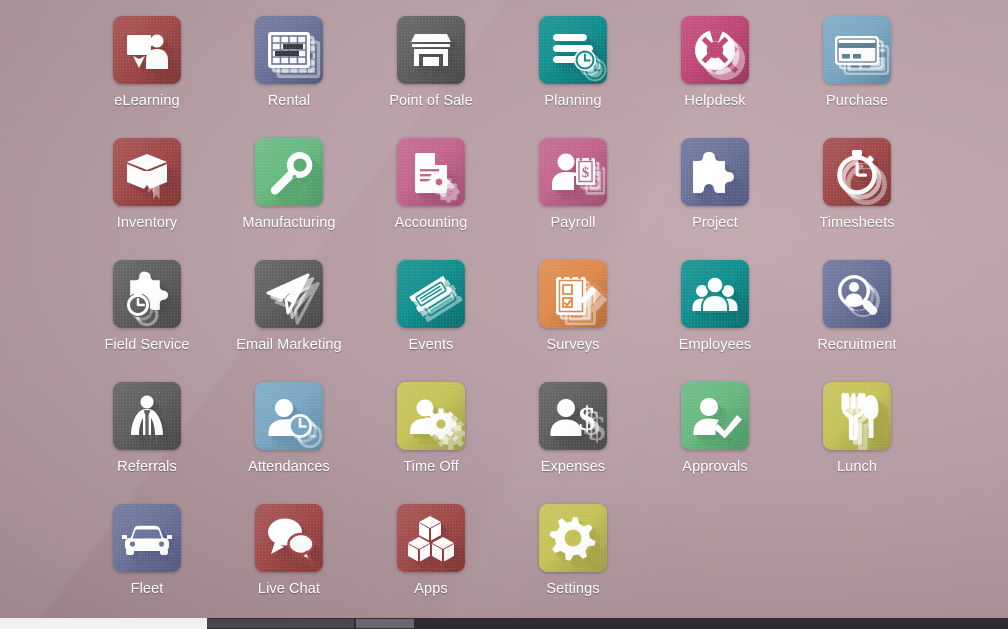  I want to click on app-item-recruitment: Recruitment, so click(857, 321).